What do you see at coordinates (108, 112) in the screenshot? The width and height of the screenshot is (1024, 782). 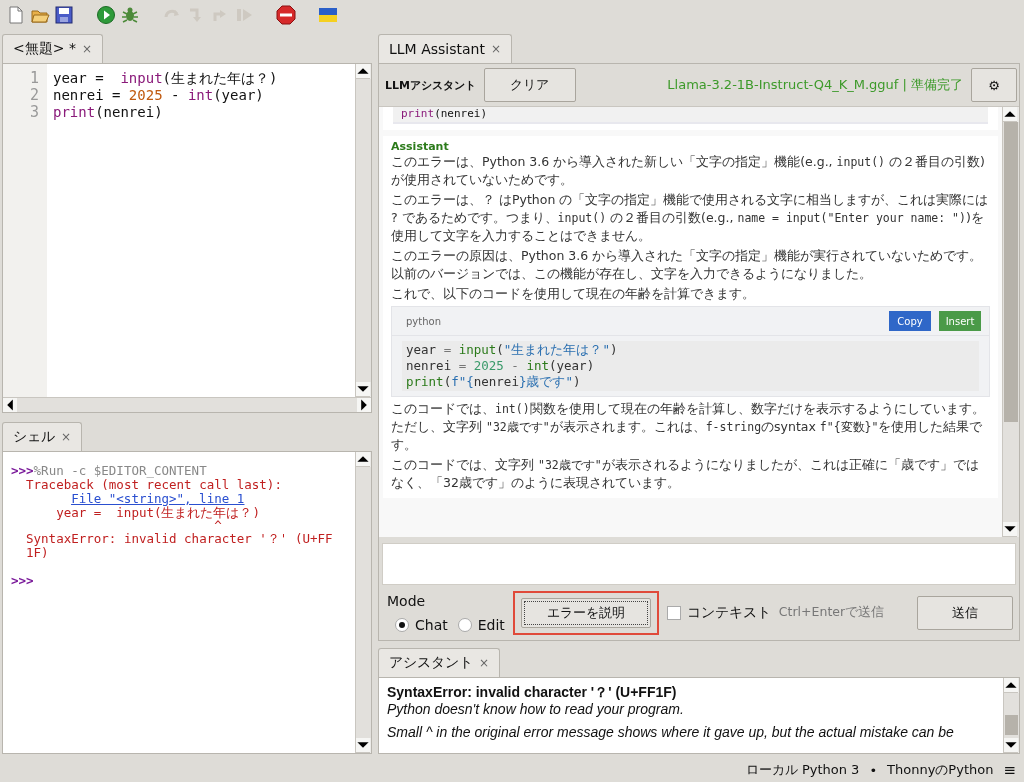 I see `code-line: print(nenrei)` at bounding box center [108, 112].